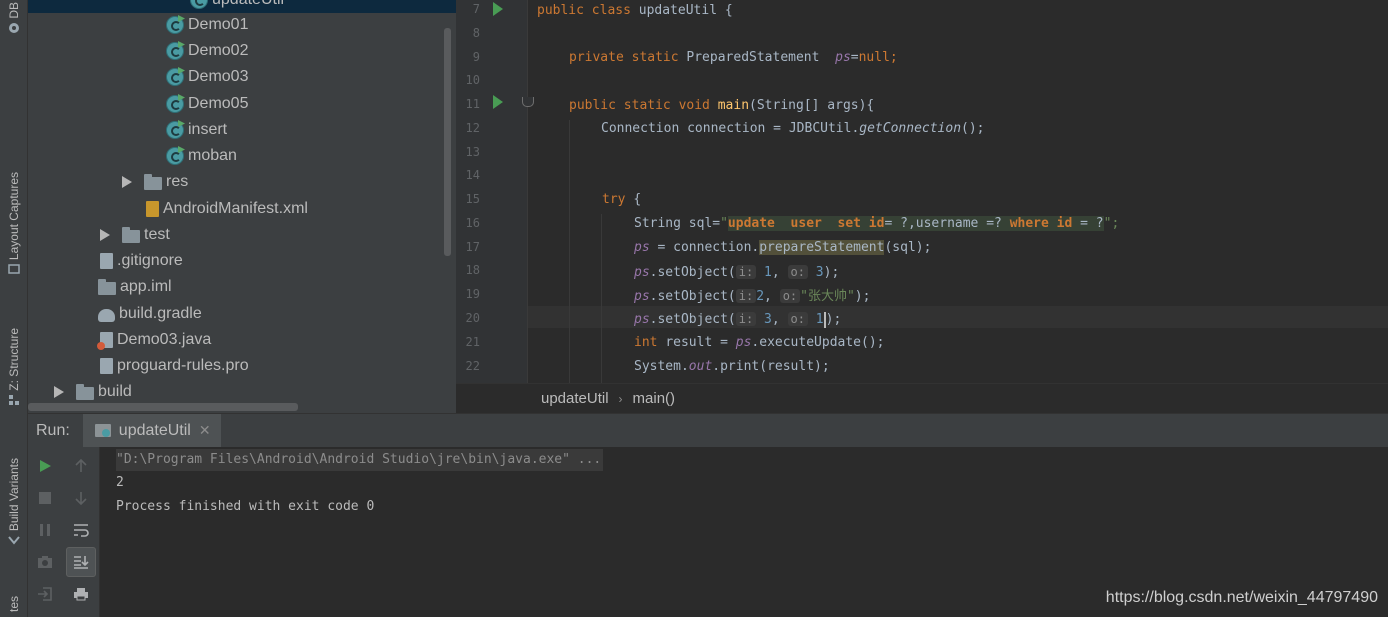  Describe the element at coordinates (207, 104) in the screenshot. I see `tree-item-demo05: Demo05` at that location.